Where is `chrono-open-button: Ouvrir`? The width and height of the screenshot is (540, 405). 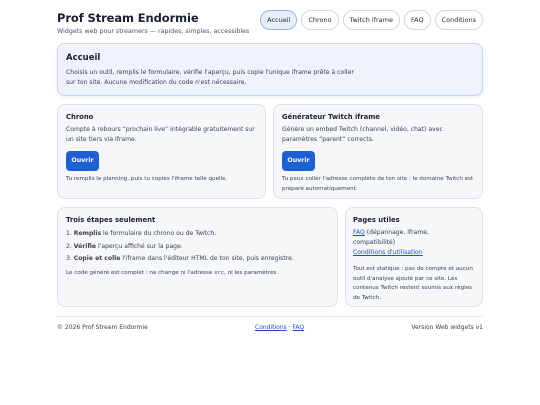
chrono-open-button: Ouvrir is located at coordinates (82, 161).